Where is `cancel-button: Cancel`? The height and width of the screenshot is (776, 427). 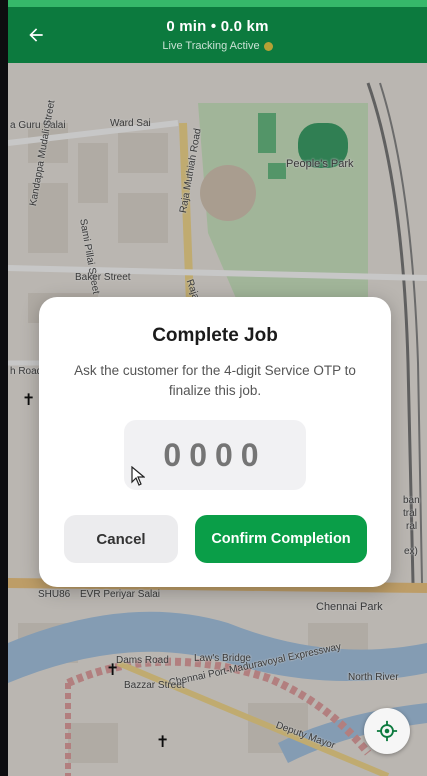
cancel-button: Cancel is located at coordinates (121, 539).